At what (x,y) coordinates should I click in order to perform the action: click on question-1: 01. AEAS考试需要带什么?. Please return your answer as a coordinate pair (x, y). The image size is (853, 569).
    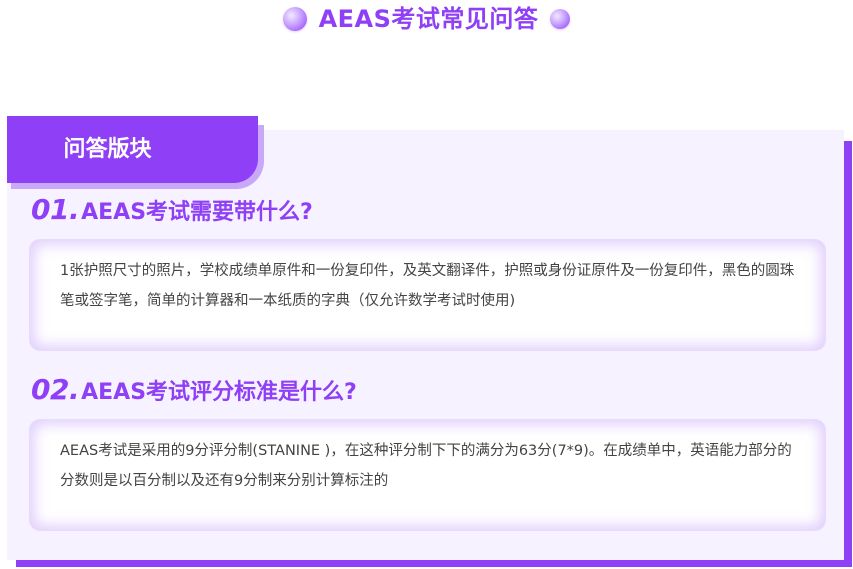
    Looking at the image, I should click on (172, 211).